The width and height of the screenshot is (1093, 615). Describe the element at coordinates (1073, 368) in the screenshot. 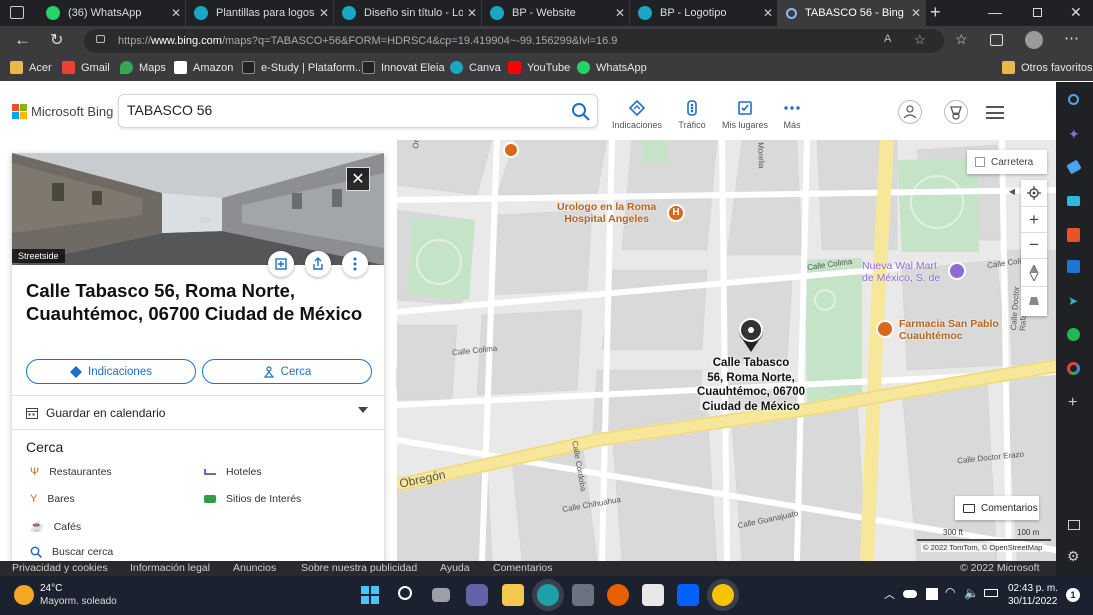

I see `google-icon` at that location.